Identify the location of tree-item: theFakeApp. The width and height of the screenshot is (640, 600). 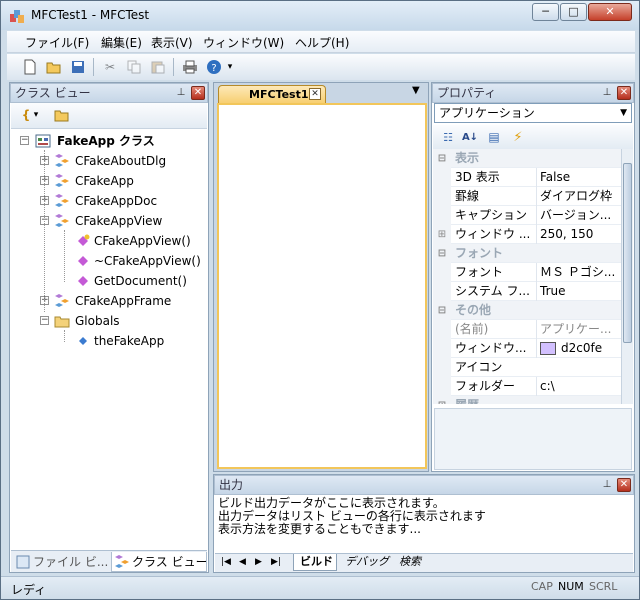
(109, 341).